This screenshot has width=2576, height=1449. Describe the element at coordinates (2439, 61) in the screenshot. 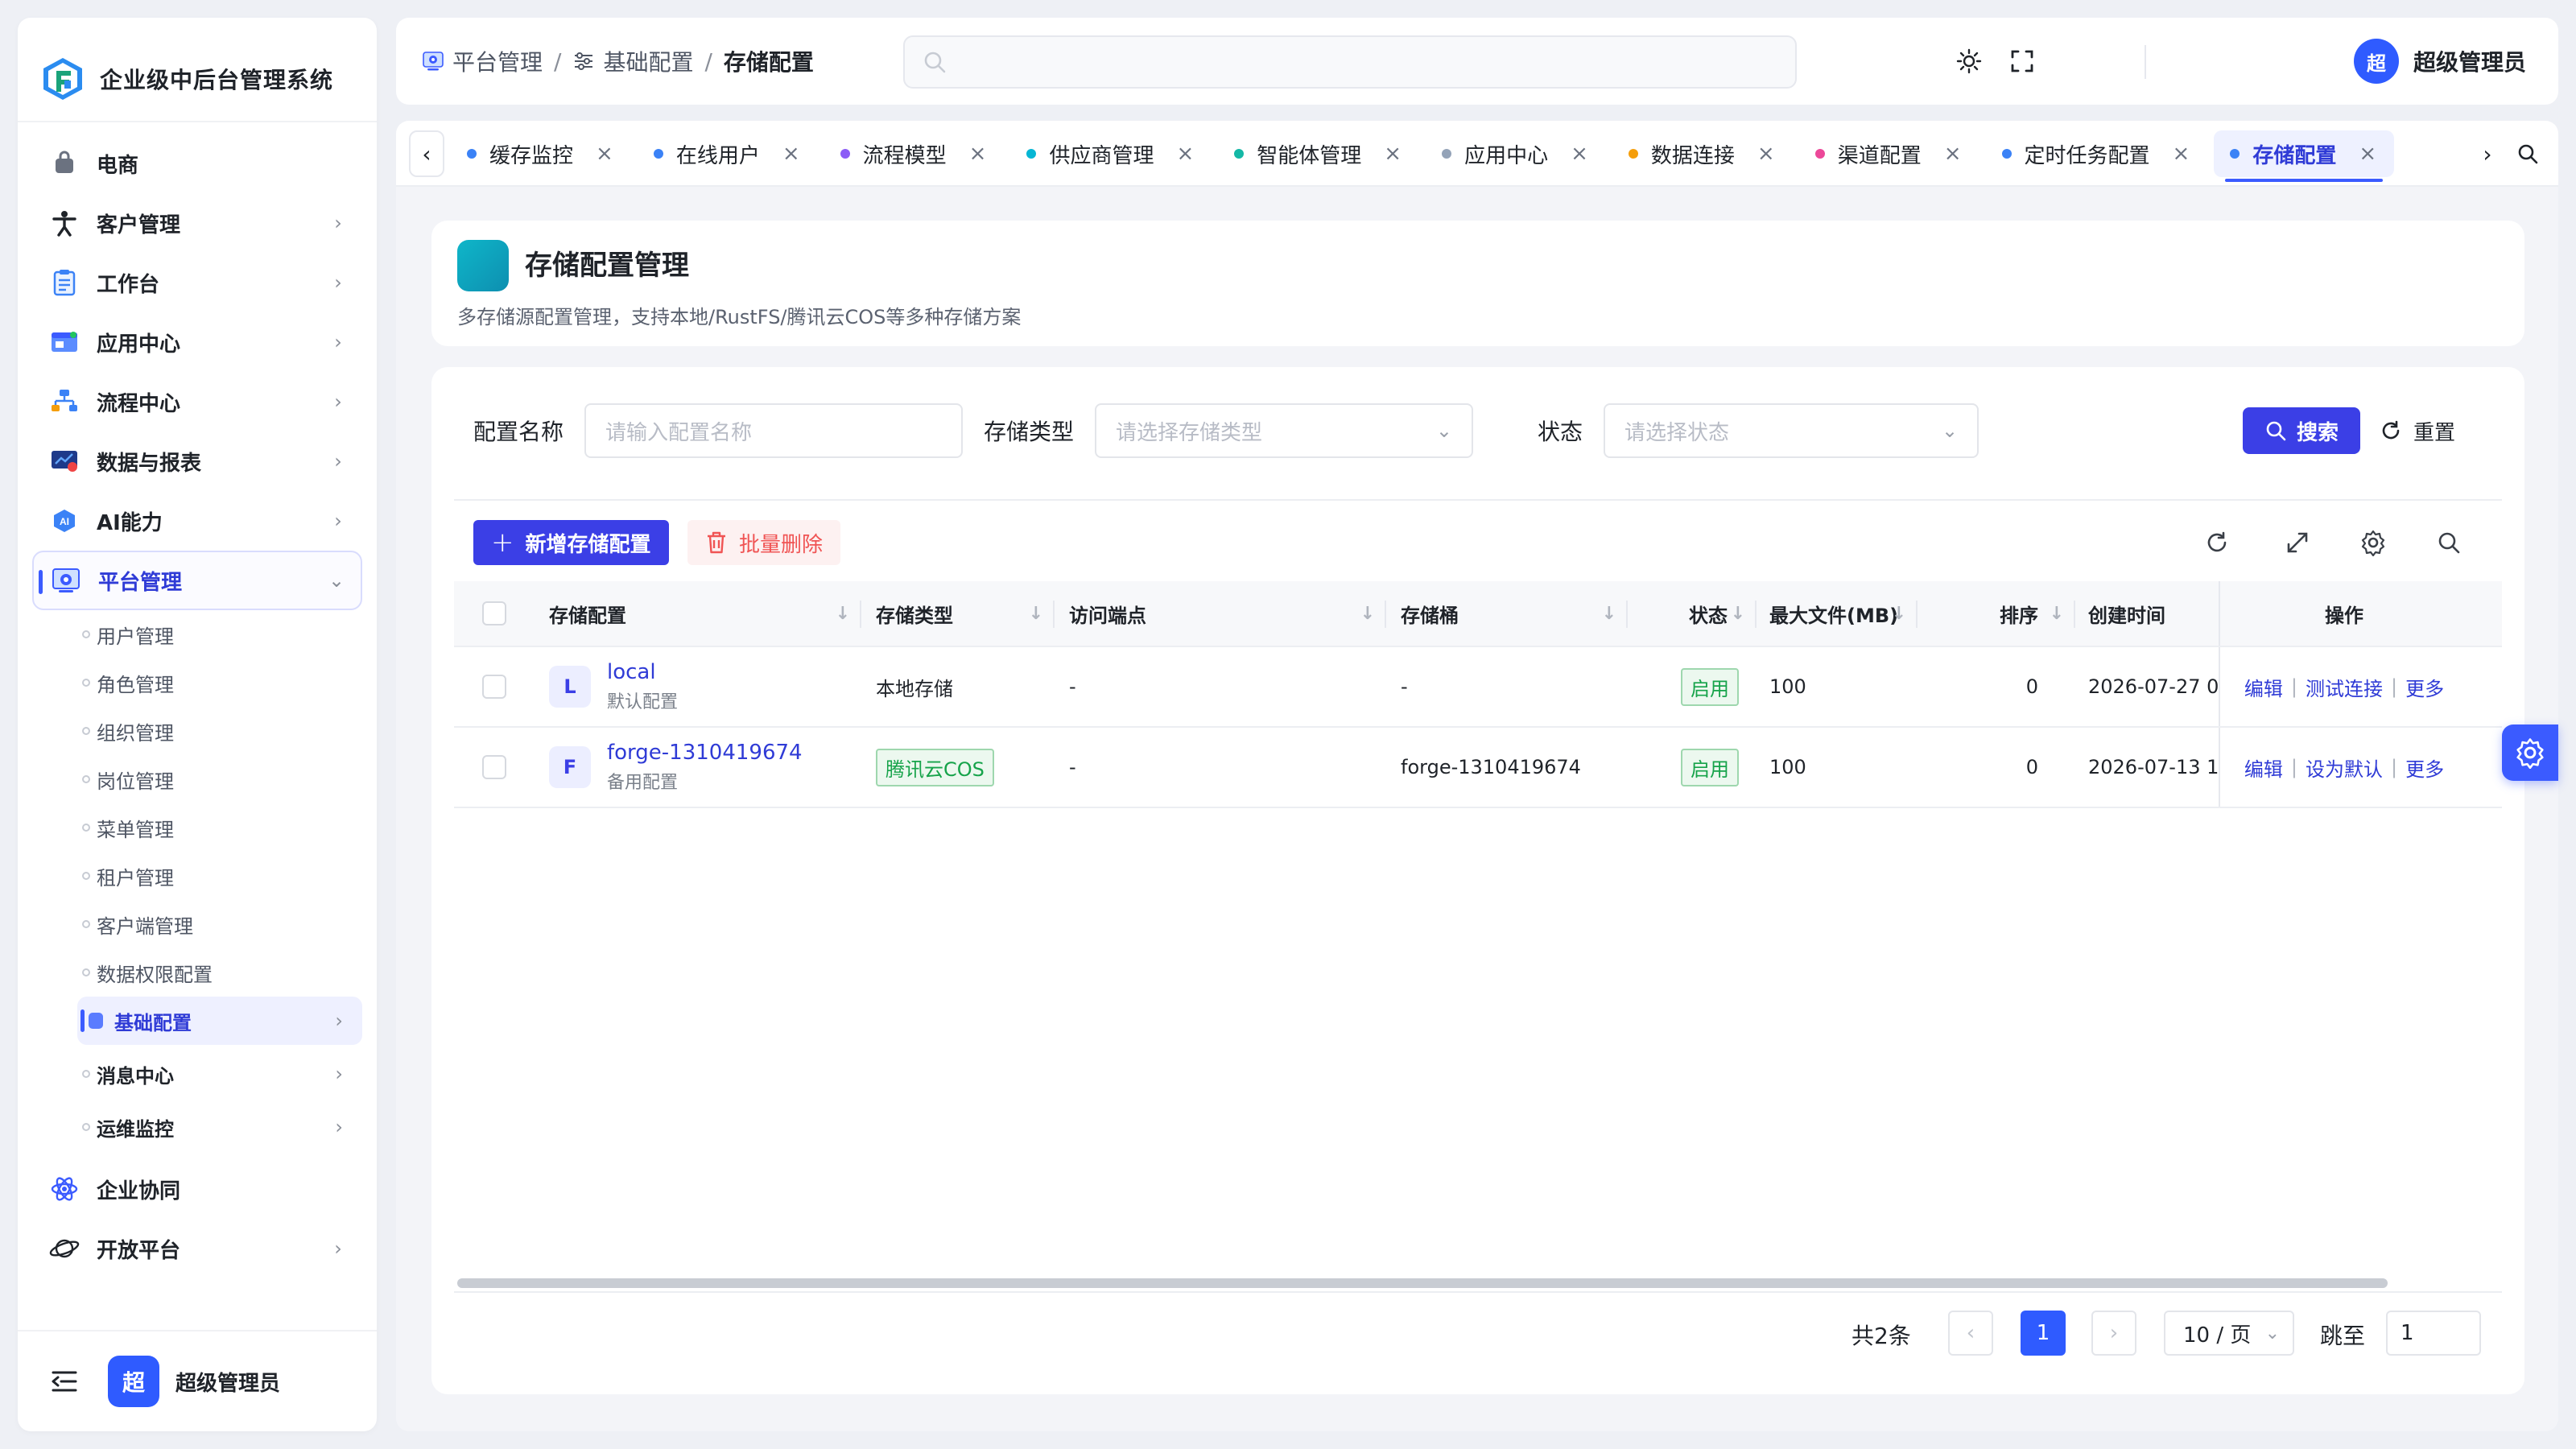

I see `header-user: 超 超级管理员` at that location.